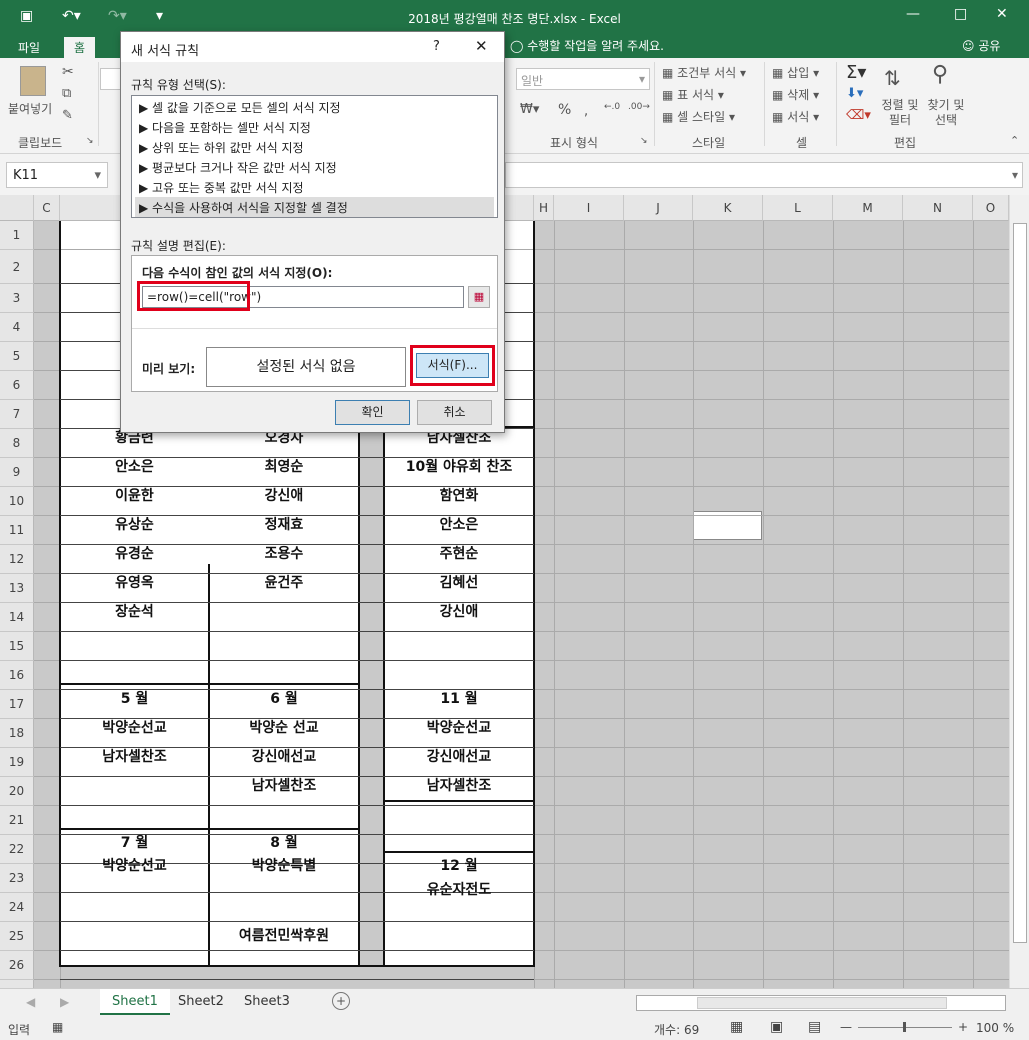  What do you see at coordinates (854, 93) in the screenshot?
I see `fill-icon: ⬇▾` at bounding box center [854, 93].